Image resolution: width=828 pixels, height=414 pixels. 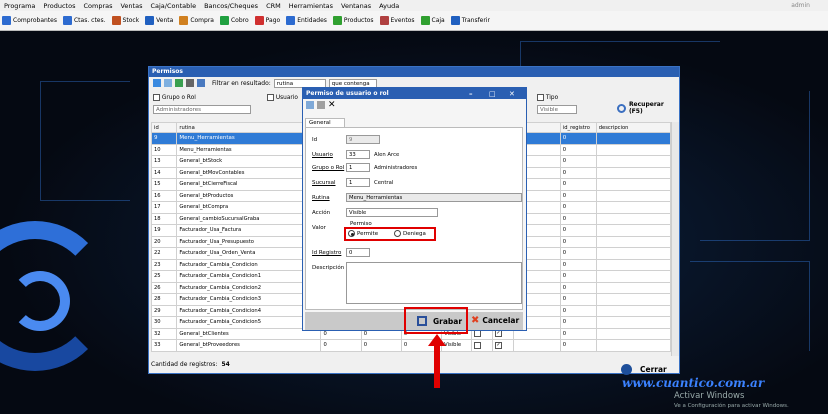 What do you see at coordinates (557, 109) in the screenshot?
I see `tipo-select: Visible` at bounding box center [557, 109].